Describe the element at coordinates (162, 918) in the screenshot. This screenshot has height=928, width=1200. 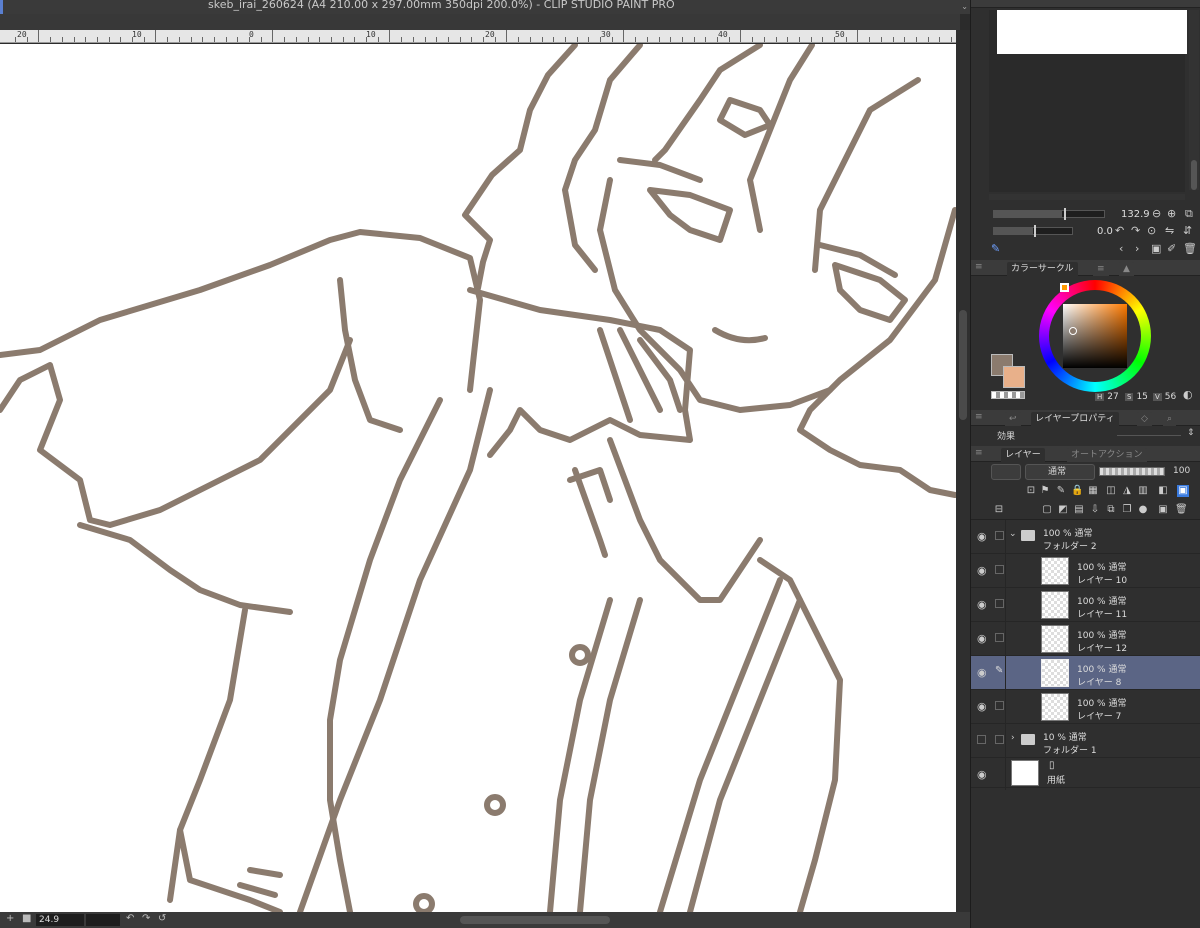
I see `reset-rotation-icon: ↺` at that location.